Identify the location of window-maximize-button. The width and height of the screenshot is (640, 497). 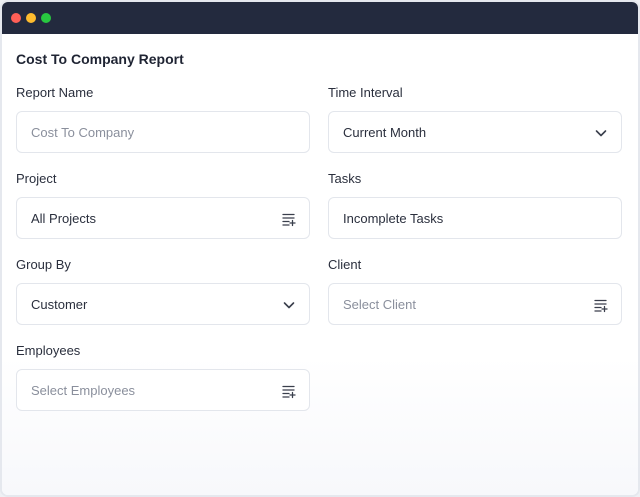
(46, 18).